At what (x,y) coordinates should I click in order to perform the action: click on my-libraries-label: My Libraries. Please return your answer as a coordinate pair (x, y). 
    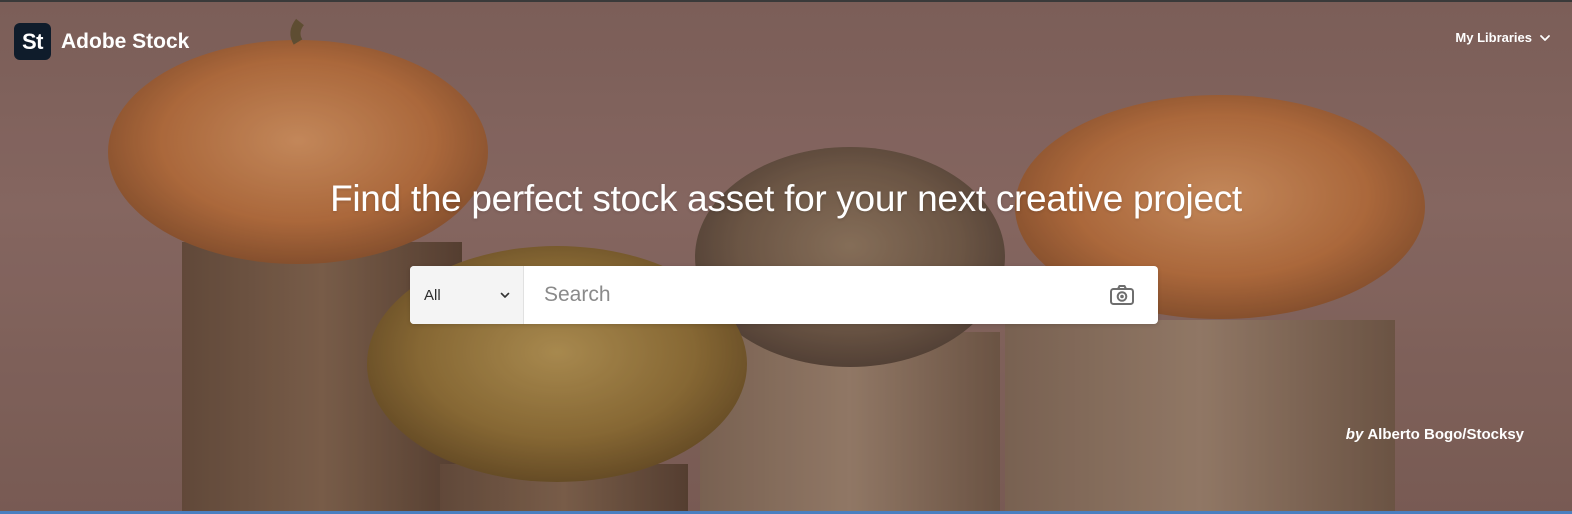
    Looking at the image, I should click on (1493, 37).